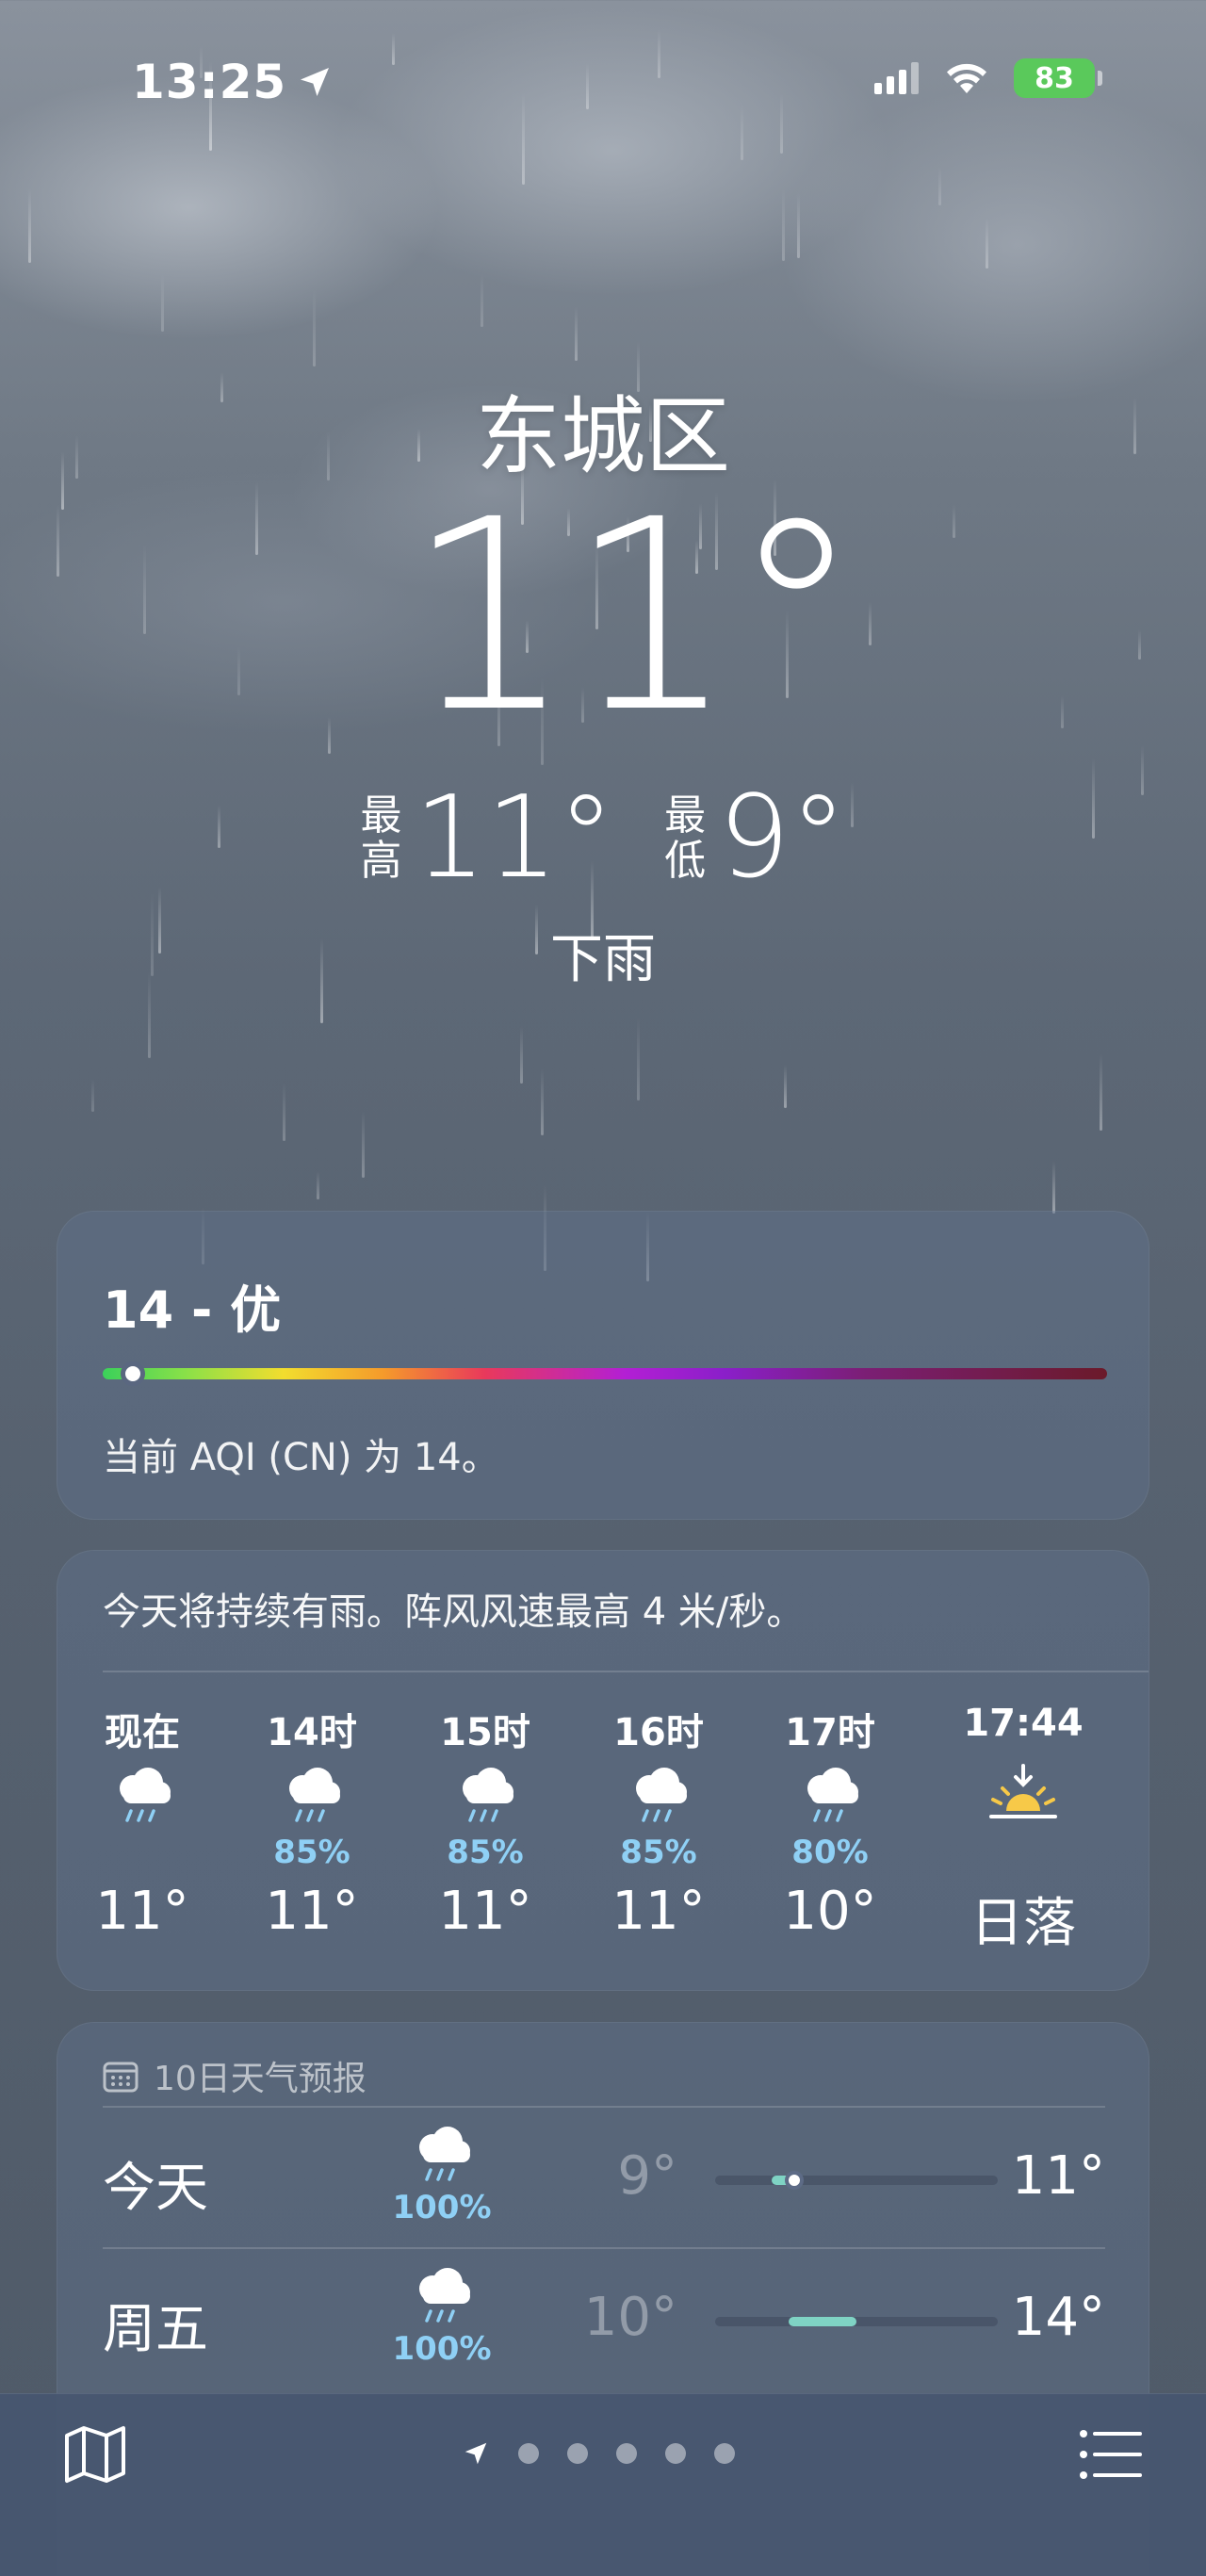 The height and width of the screenshot is (2576, 1206). I want to click on list-icon, so click(1111, 2454).